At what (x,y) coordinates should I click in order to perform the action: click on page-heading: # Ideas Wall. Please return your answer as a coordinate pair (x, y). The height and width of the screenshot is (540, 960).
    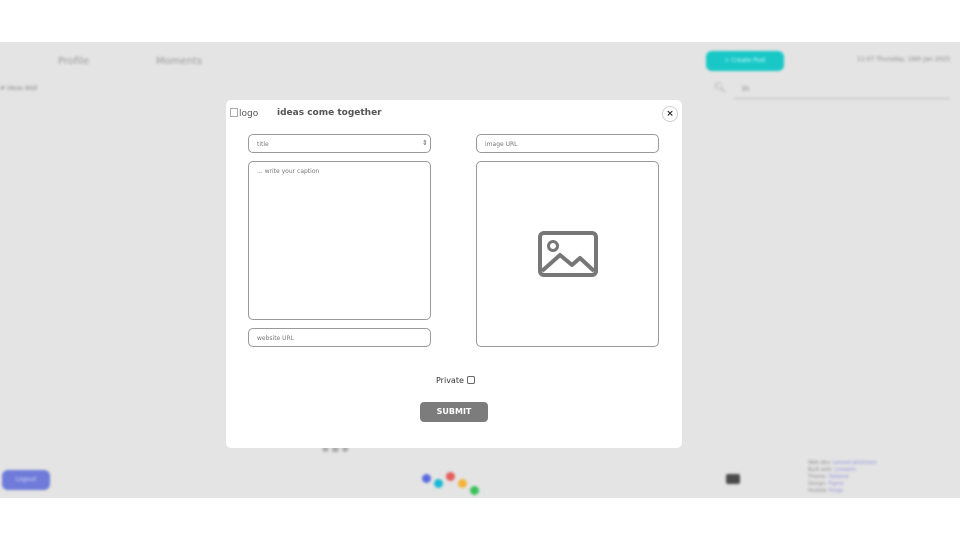
    Looking at the image, I should click on (19, 88).